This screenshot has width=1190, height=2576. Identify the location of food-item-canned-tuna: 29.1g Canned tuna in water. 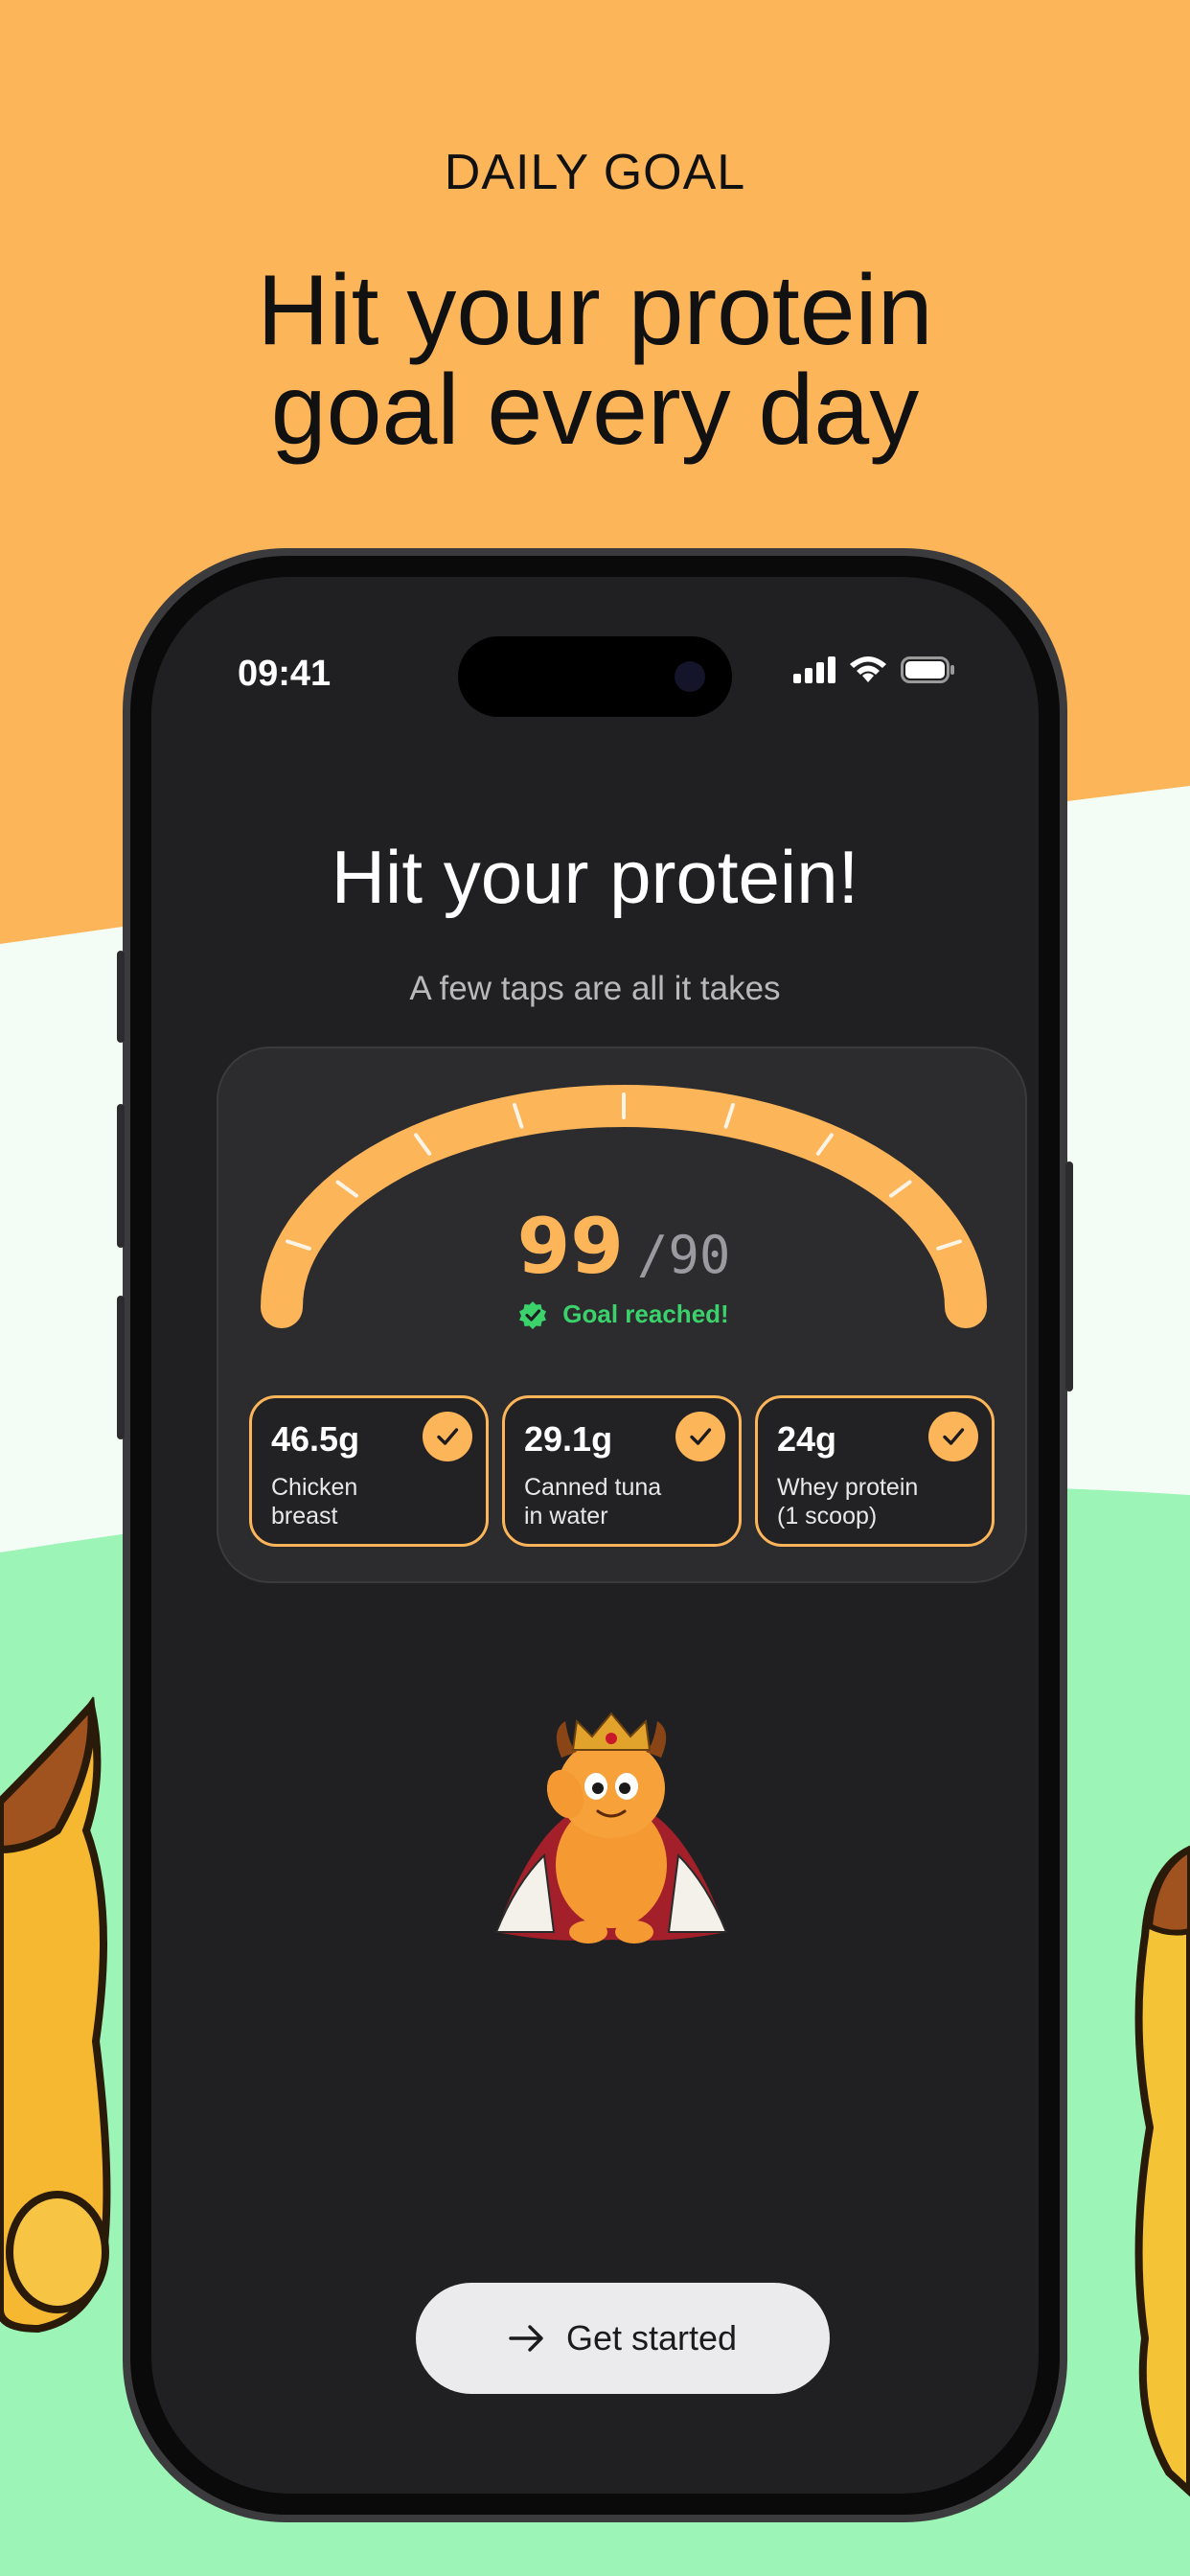
(622, 1471).